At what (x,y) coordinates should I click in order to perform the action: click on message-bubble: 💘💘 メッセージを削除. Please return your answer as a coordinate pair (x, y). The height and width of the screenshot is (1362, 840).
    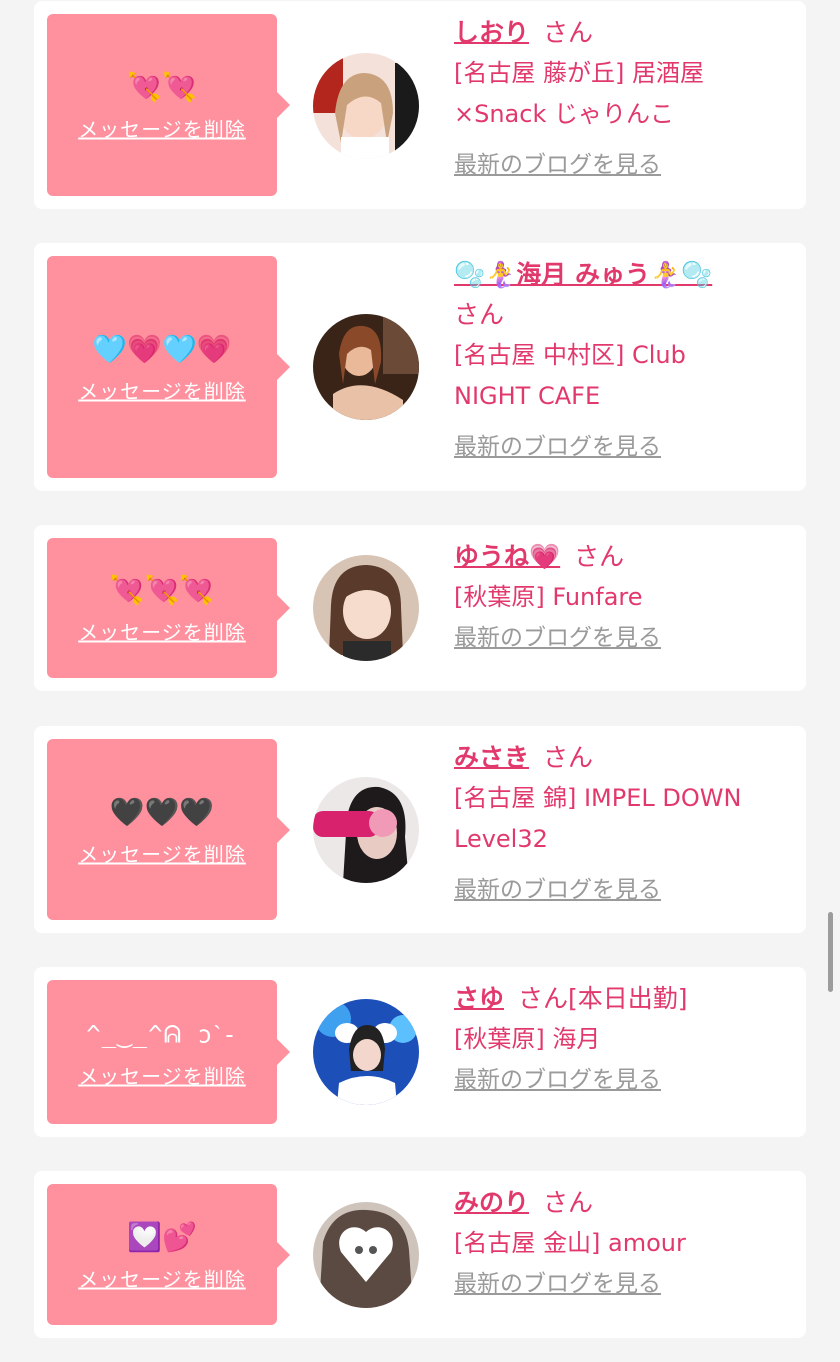
    Looking at the image, I should click on (168, 105).